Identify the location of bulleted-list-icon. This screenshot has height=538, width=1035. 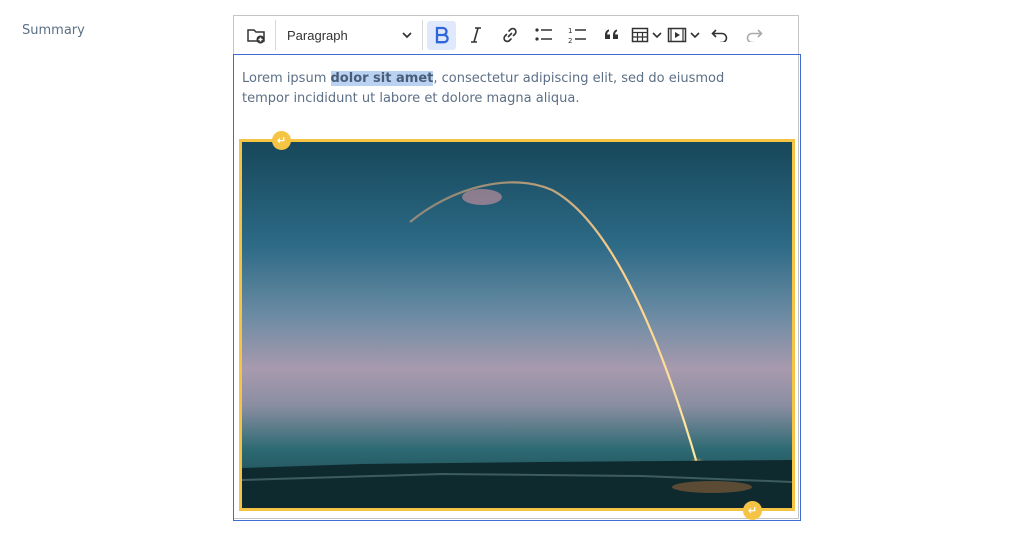
(543, 34).